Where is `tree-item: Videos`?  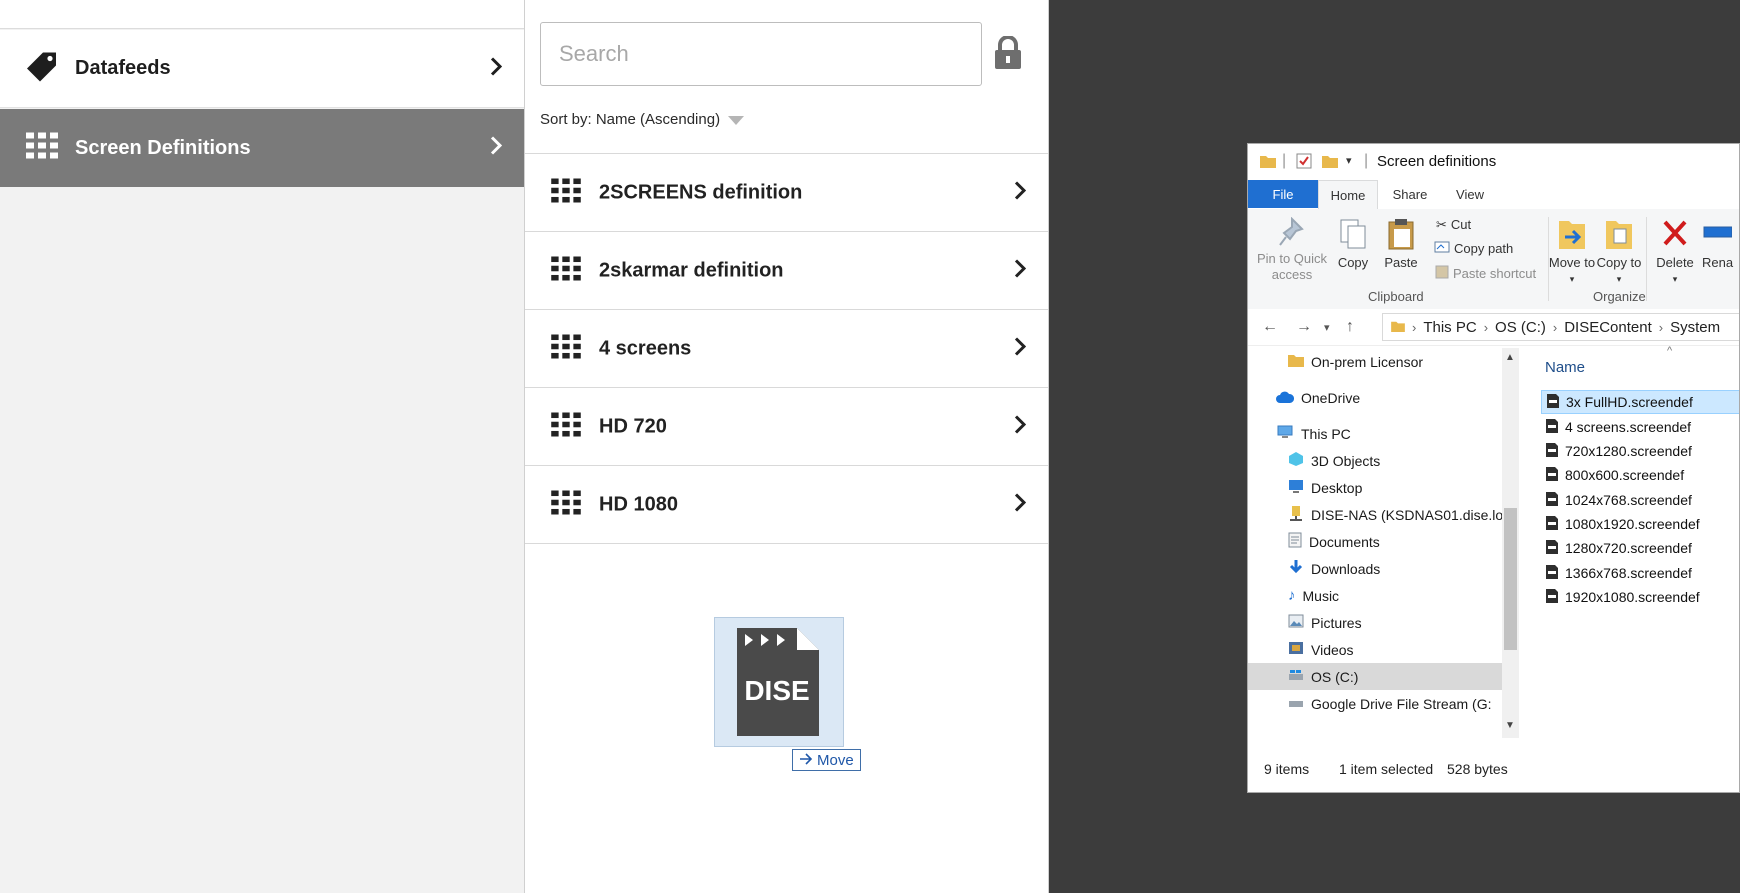 tree-item: Videos is located at coordinates (1321, 649).